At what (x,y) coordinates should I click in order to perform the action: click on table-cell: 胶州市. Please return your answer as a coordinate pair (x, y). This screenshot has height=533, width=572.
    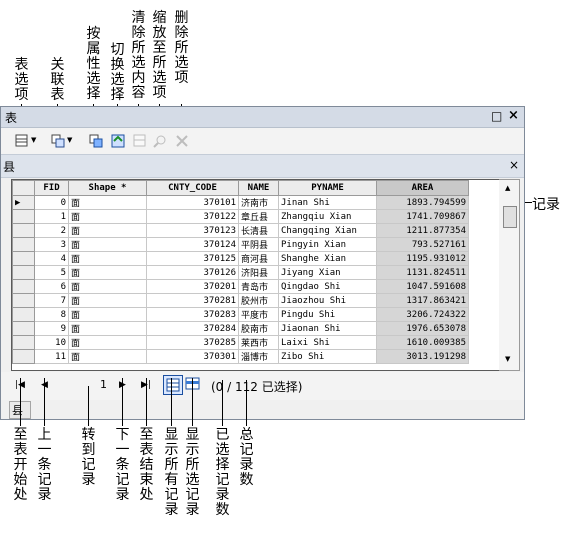
    Looking at the image, I should click on (258, 300).